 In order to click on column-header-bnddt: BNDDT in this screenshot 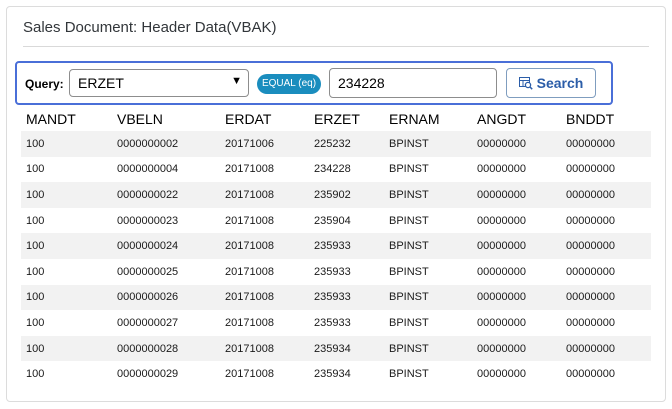, I will do `click(606, 119)`.